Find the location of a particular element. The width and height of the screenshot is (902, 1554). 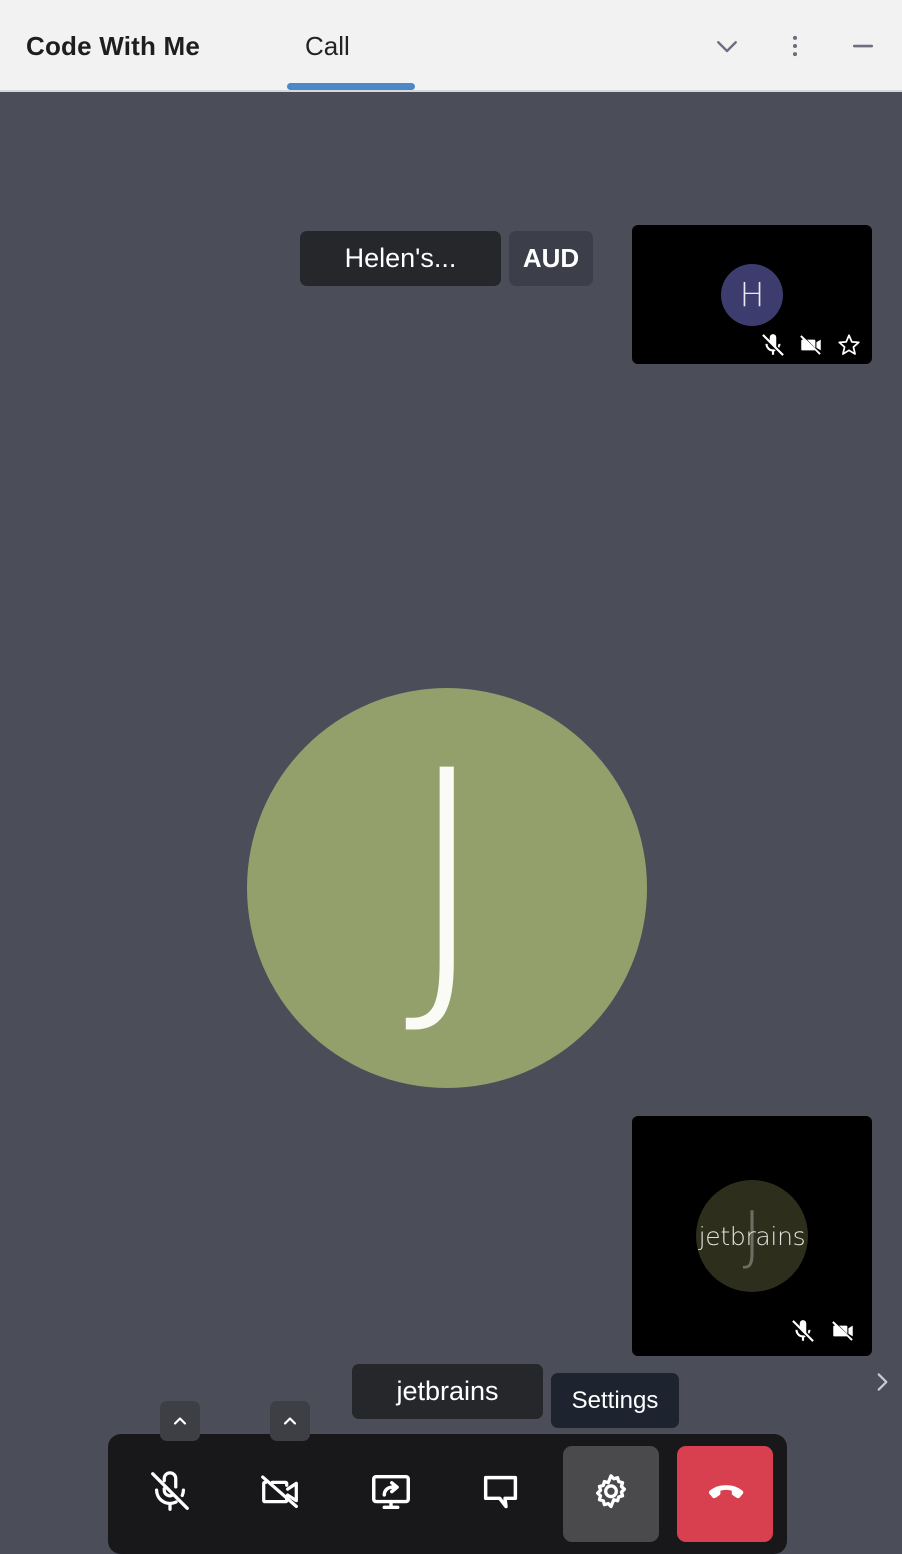

chat-icon is located at coordinates (501, 1494).